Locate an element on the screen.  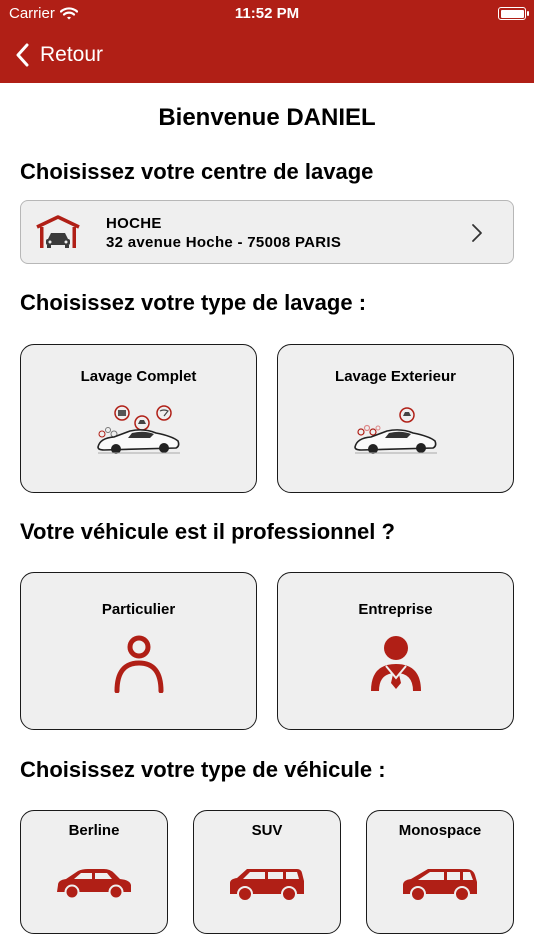
section-title-wash-type: Choisissez votre type de lavage : is located at coordinates (193, 302).